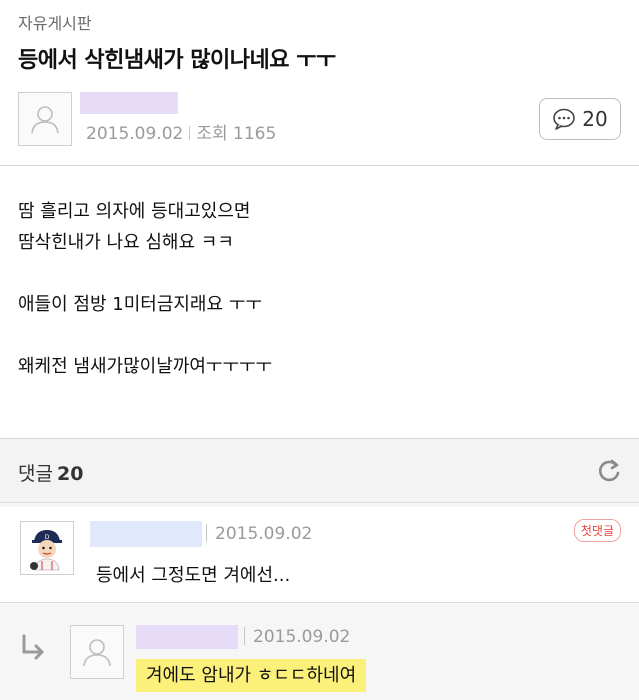 Image resolution: width=639 pixels, height=700 pixels. I want to click on author-avatar, so click(45, 119).